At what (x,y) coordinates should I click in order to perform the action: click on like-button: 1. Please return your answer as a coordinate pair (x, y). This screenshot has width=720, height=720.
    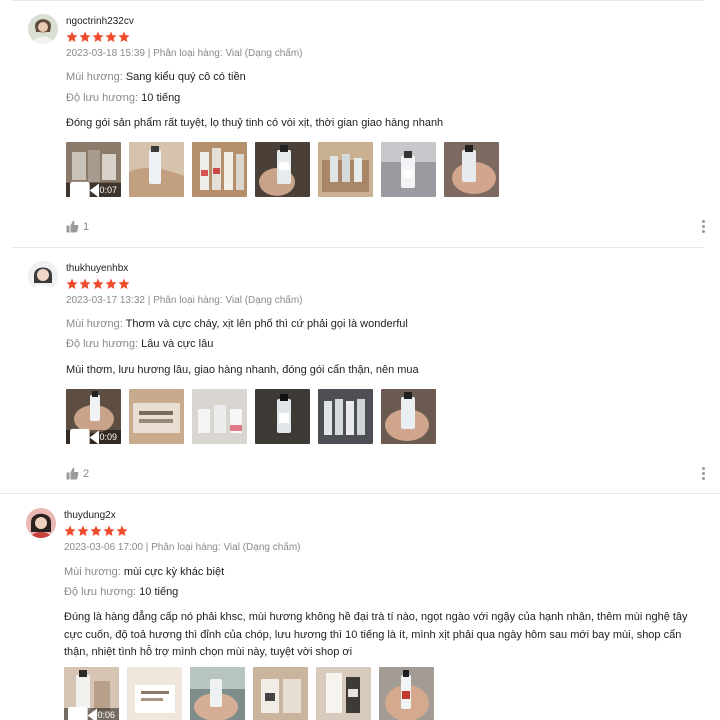
    Looking at the image, I should click on (77, 226).